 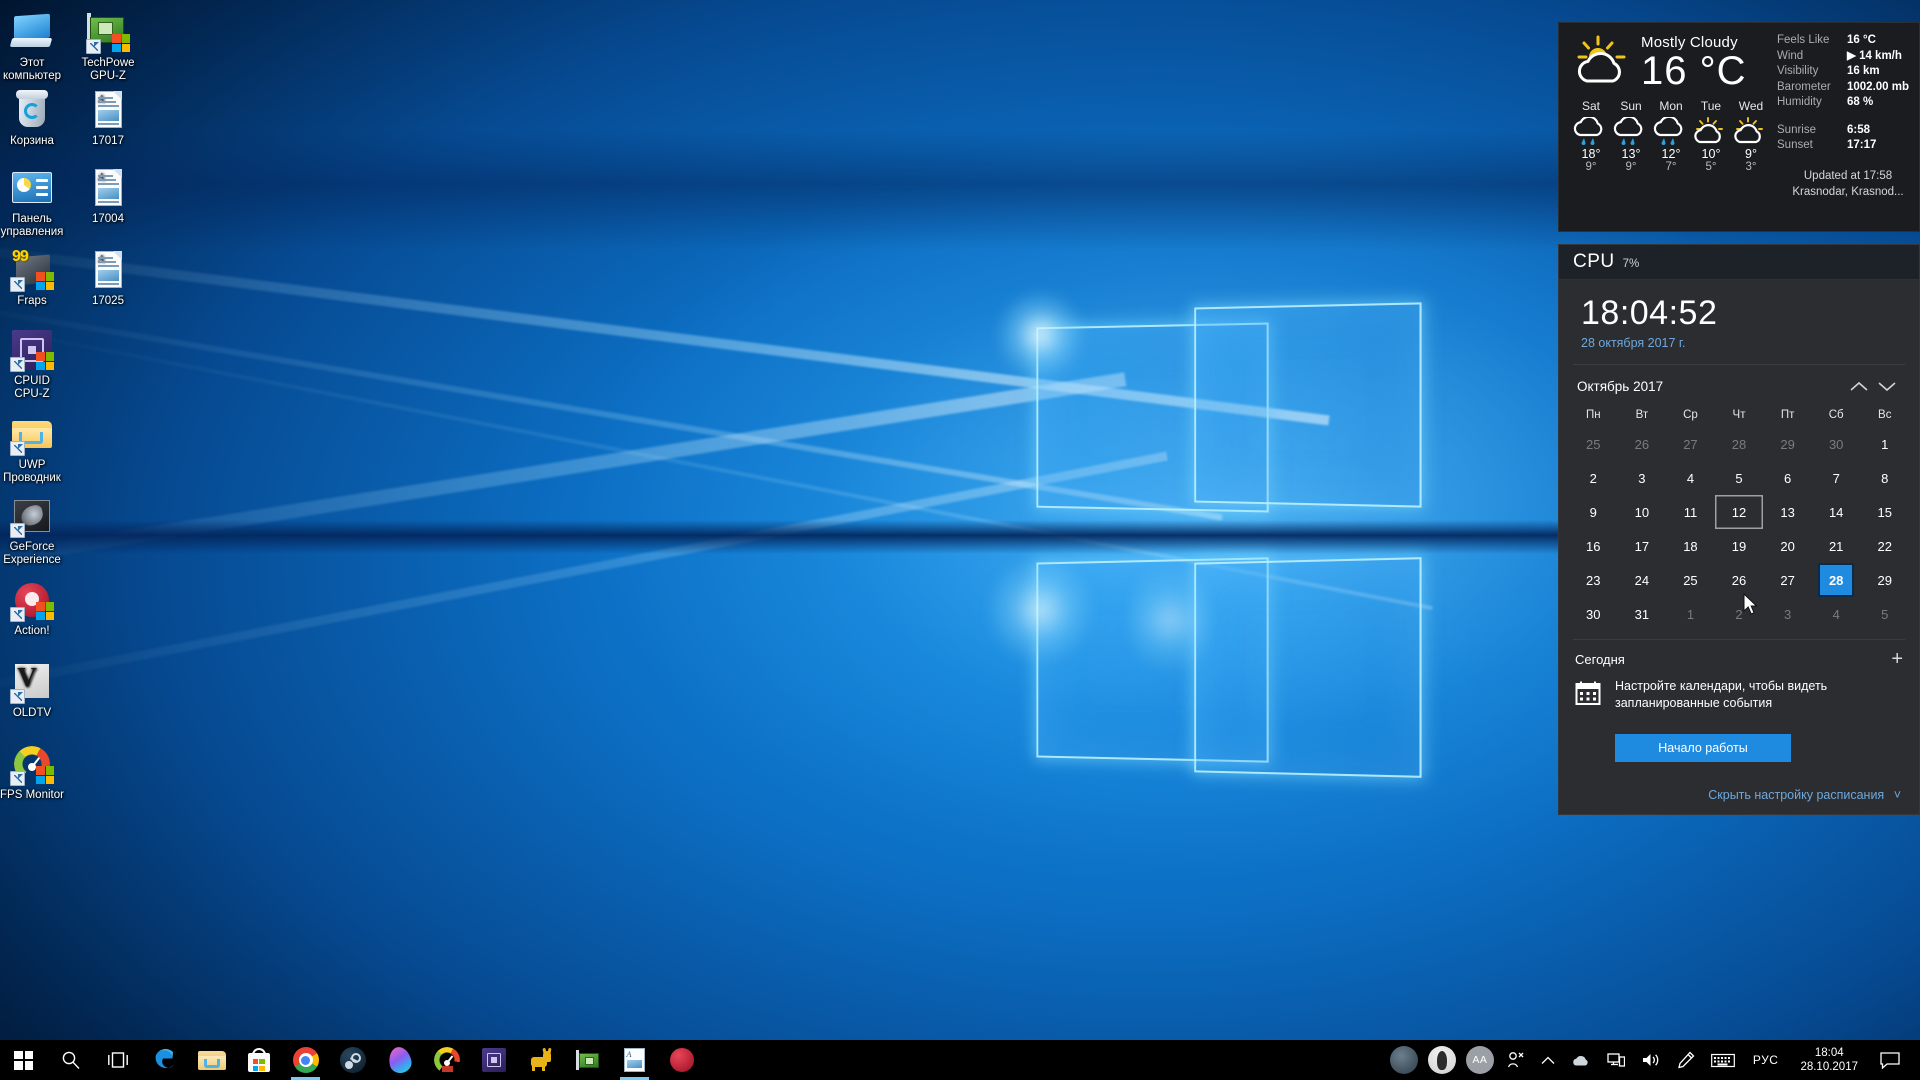 What do you see at coordinates (258, 1060) in the screenshot?
I see `microsoft-store-button` at bounding box center [258, 1060].